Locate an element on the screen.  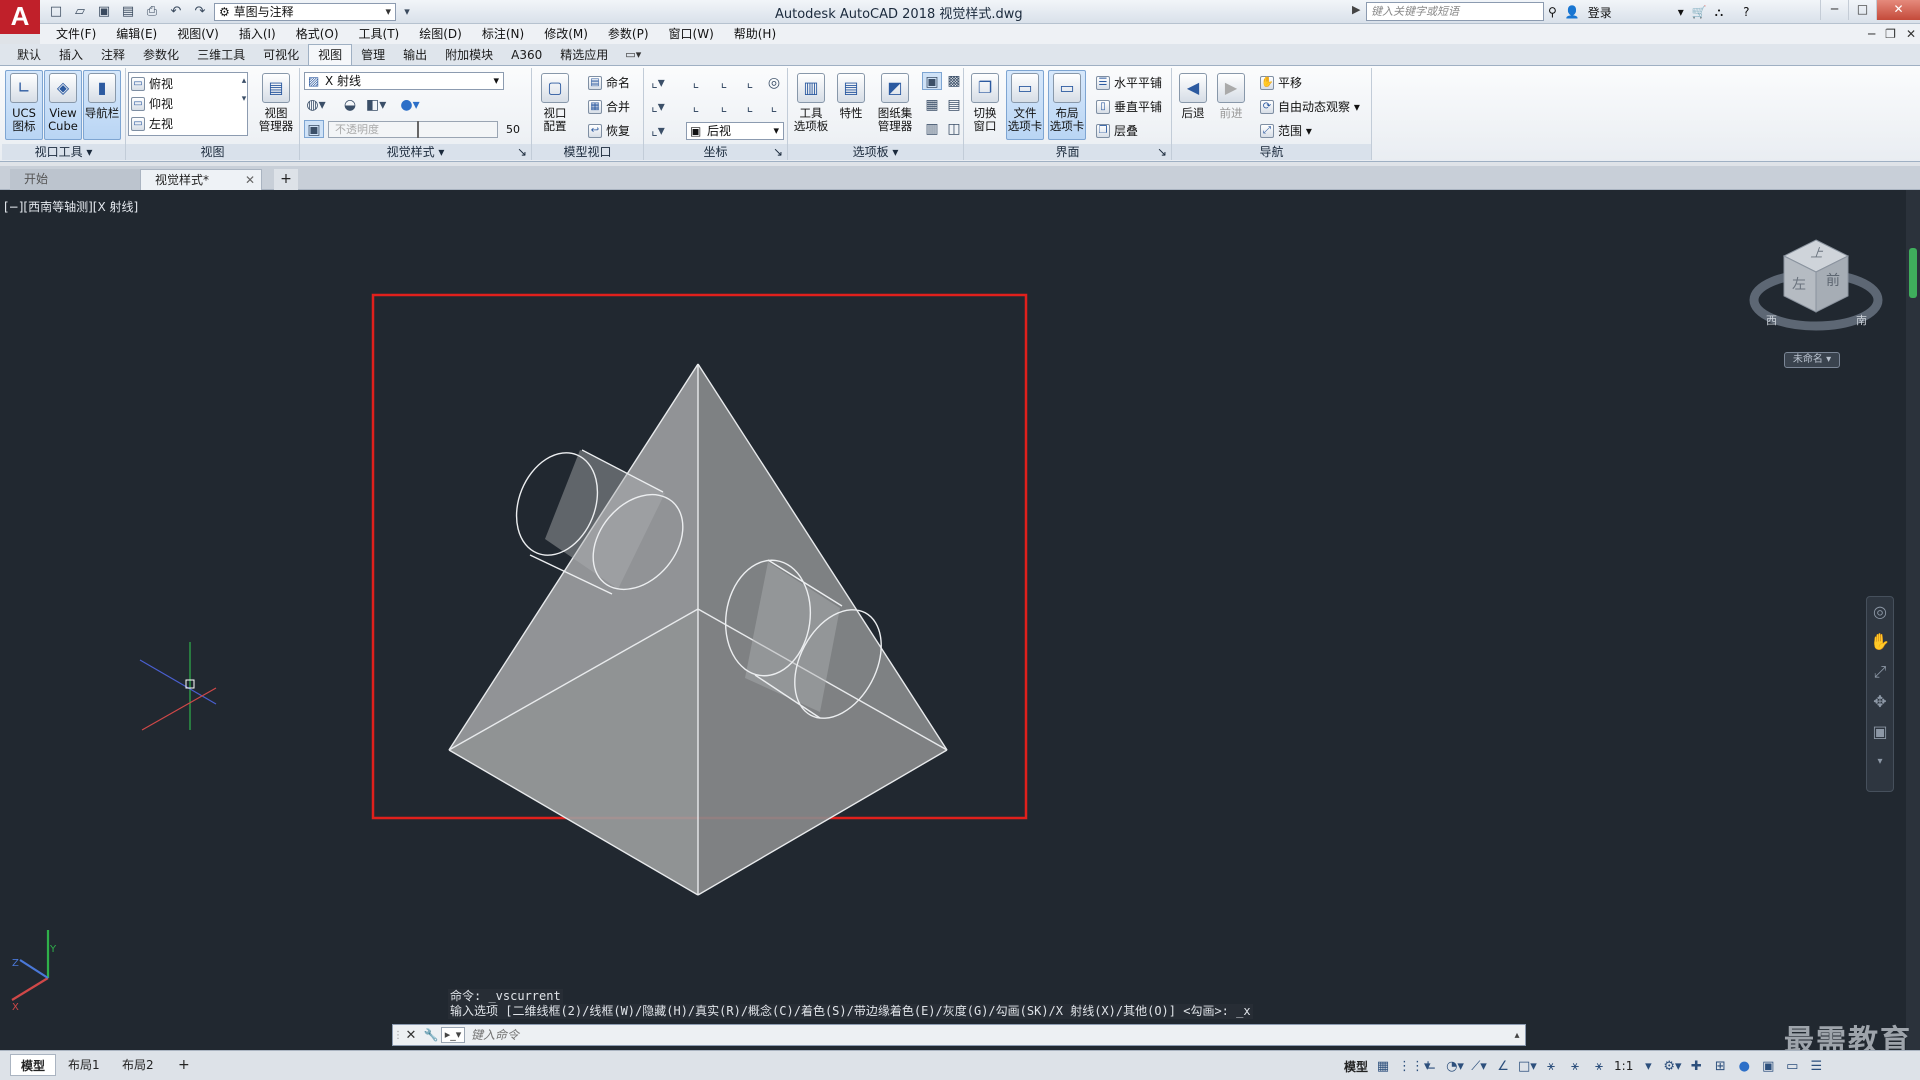
open-file-icon: ▱ is located at coordinates (80, 12).